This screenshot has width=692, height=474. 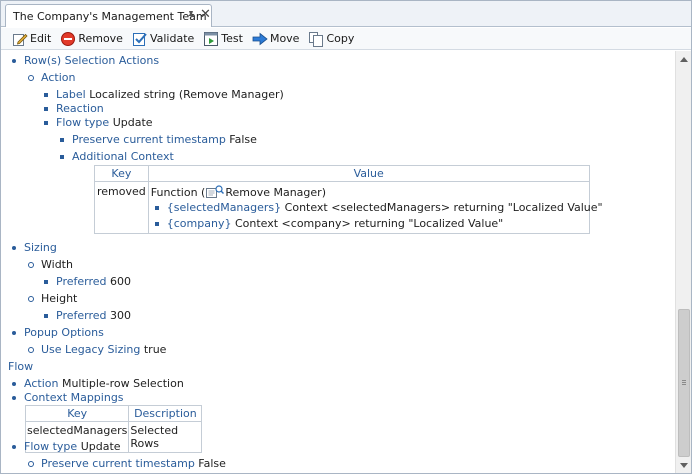 I want to click on edit-label: Edit, so click(x=41, y=38).